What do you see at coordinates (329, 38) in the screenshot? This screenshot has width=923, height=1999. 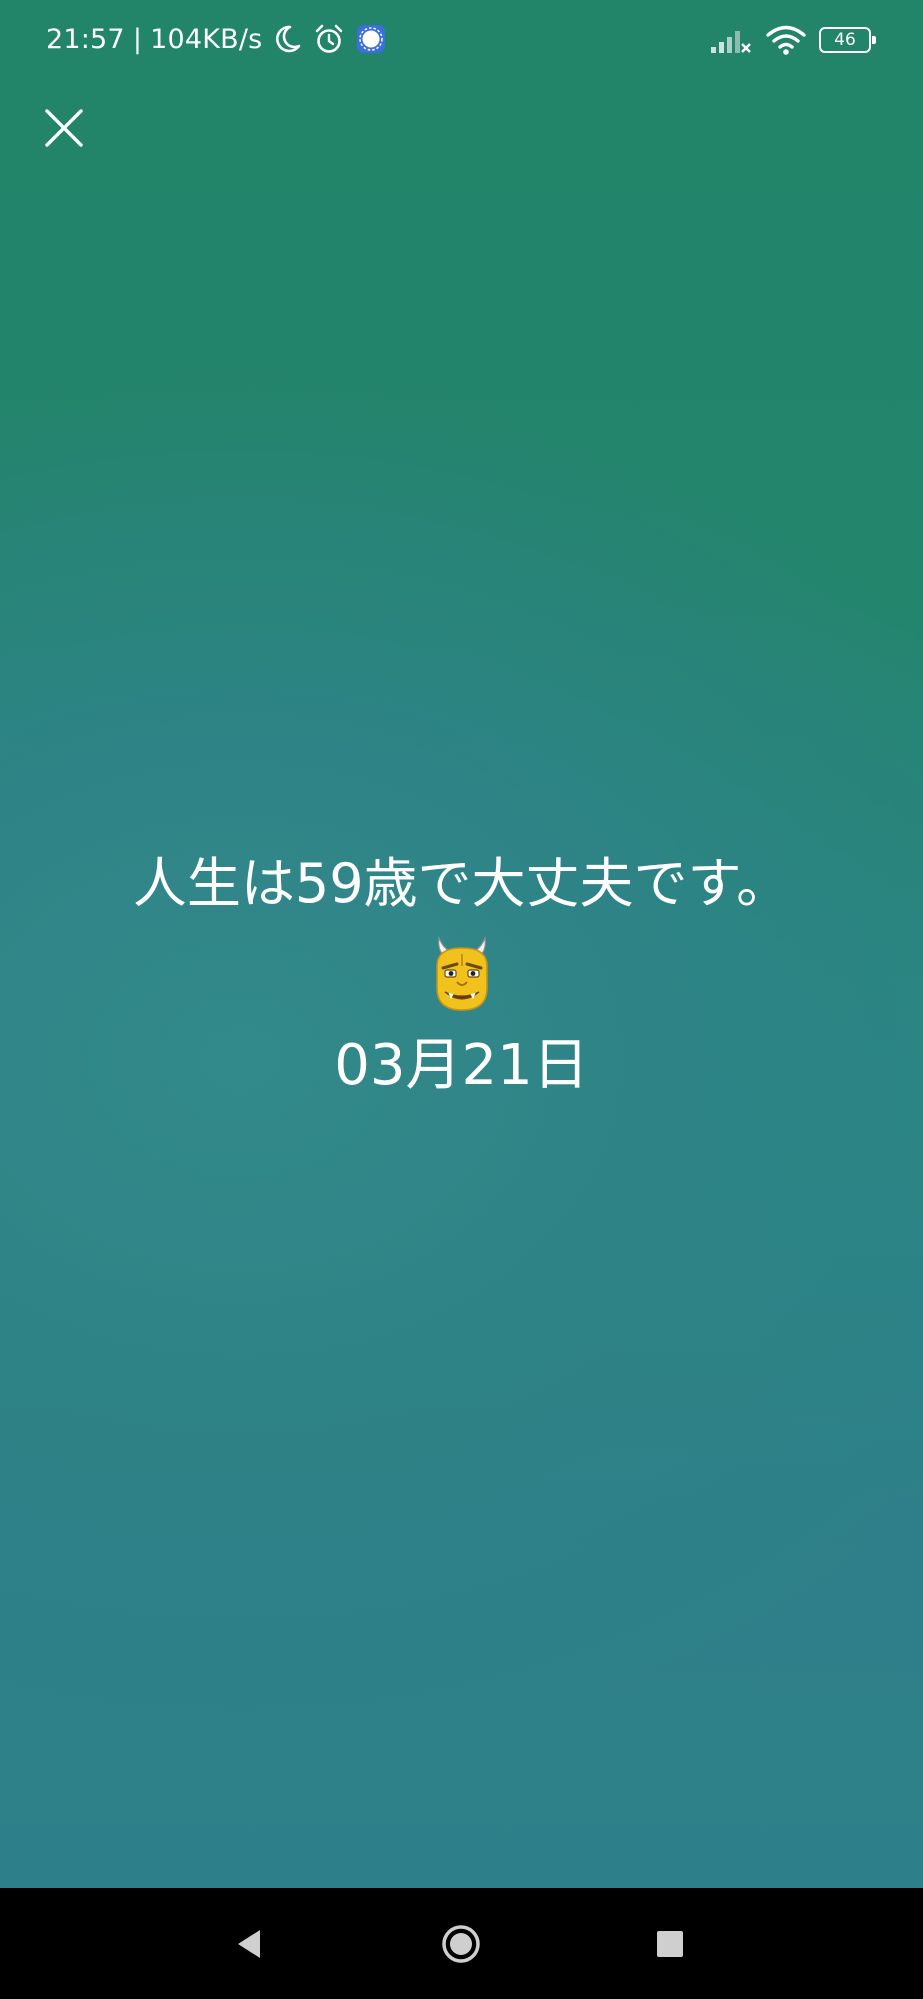 I see `alarm-icon` at bounding box center [329, 38].